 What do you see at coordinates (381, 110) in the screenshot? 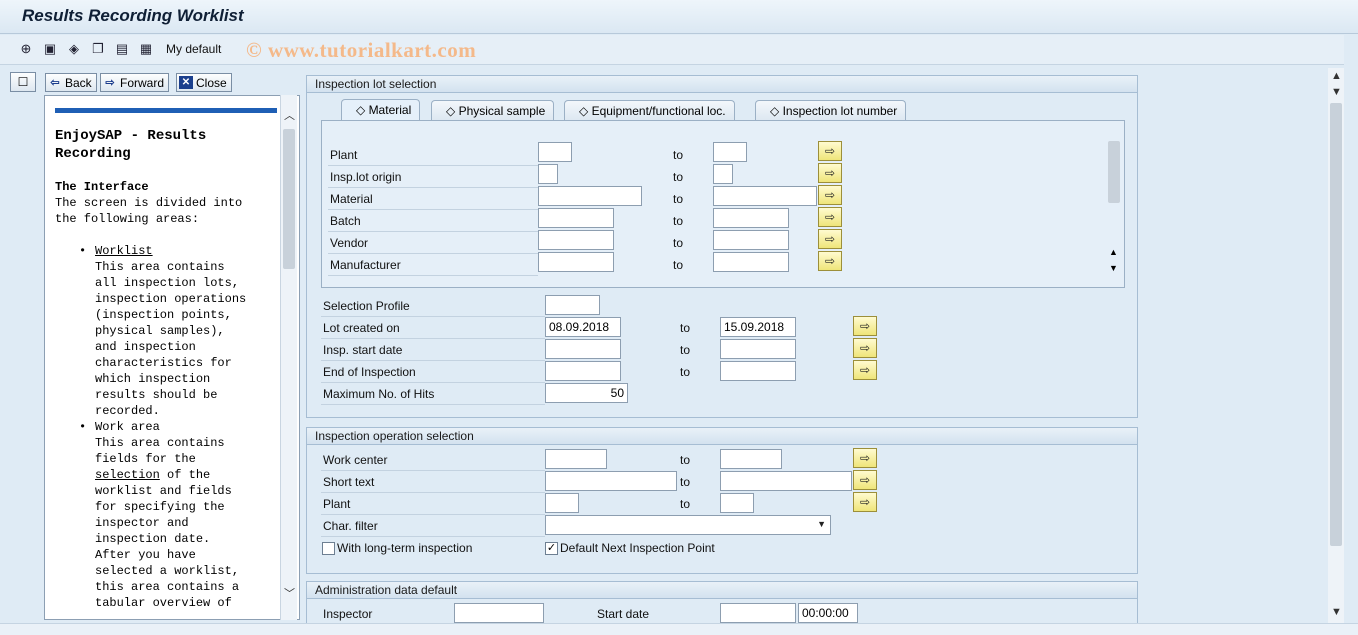
I see `tab-material: ◇ Material` at bounding box center [381, 110].